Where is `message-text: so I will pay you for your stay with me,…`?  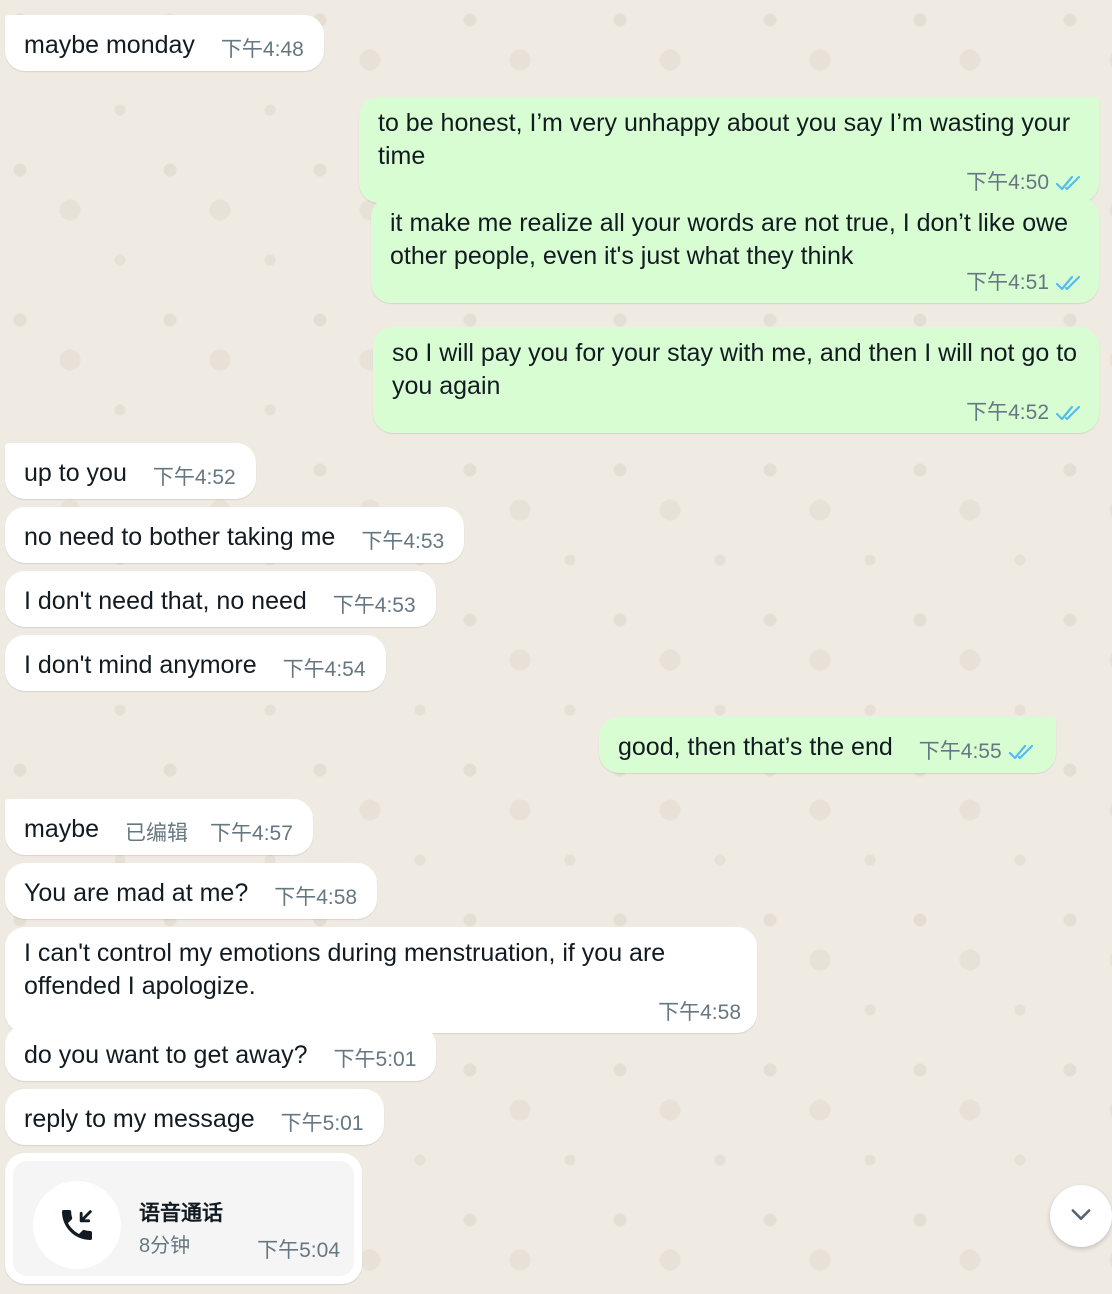 message-text: so I will pay you for your stay with me,… is located at coordinates (735, 369).